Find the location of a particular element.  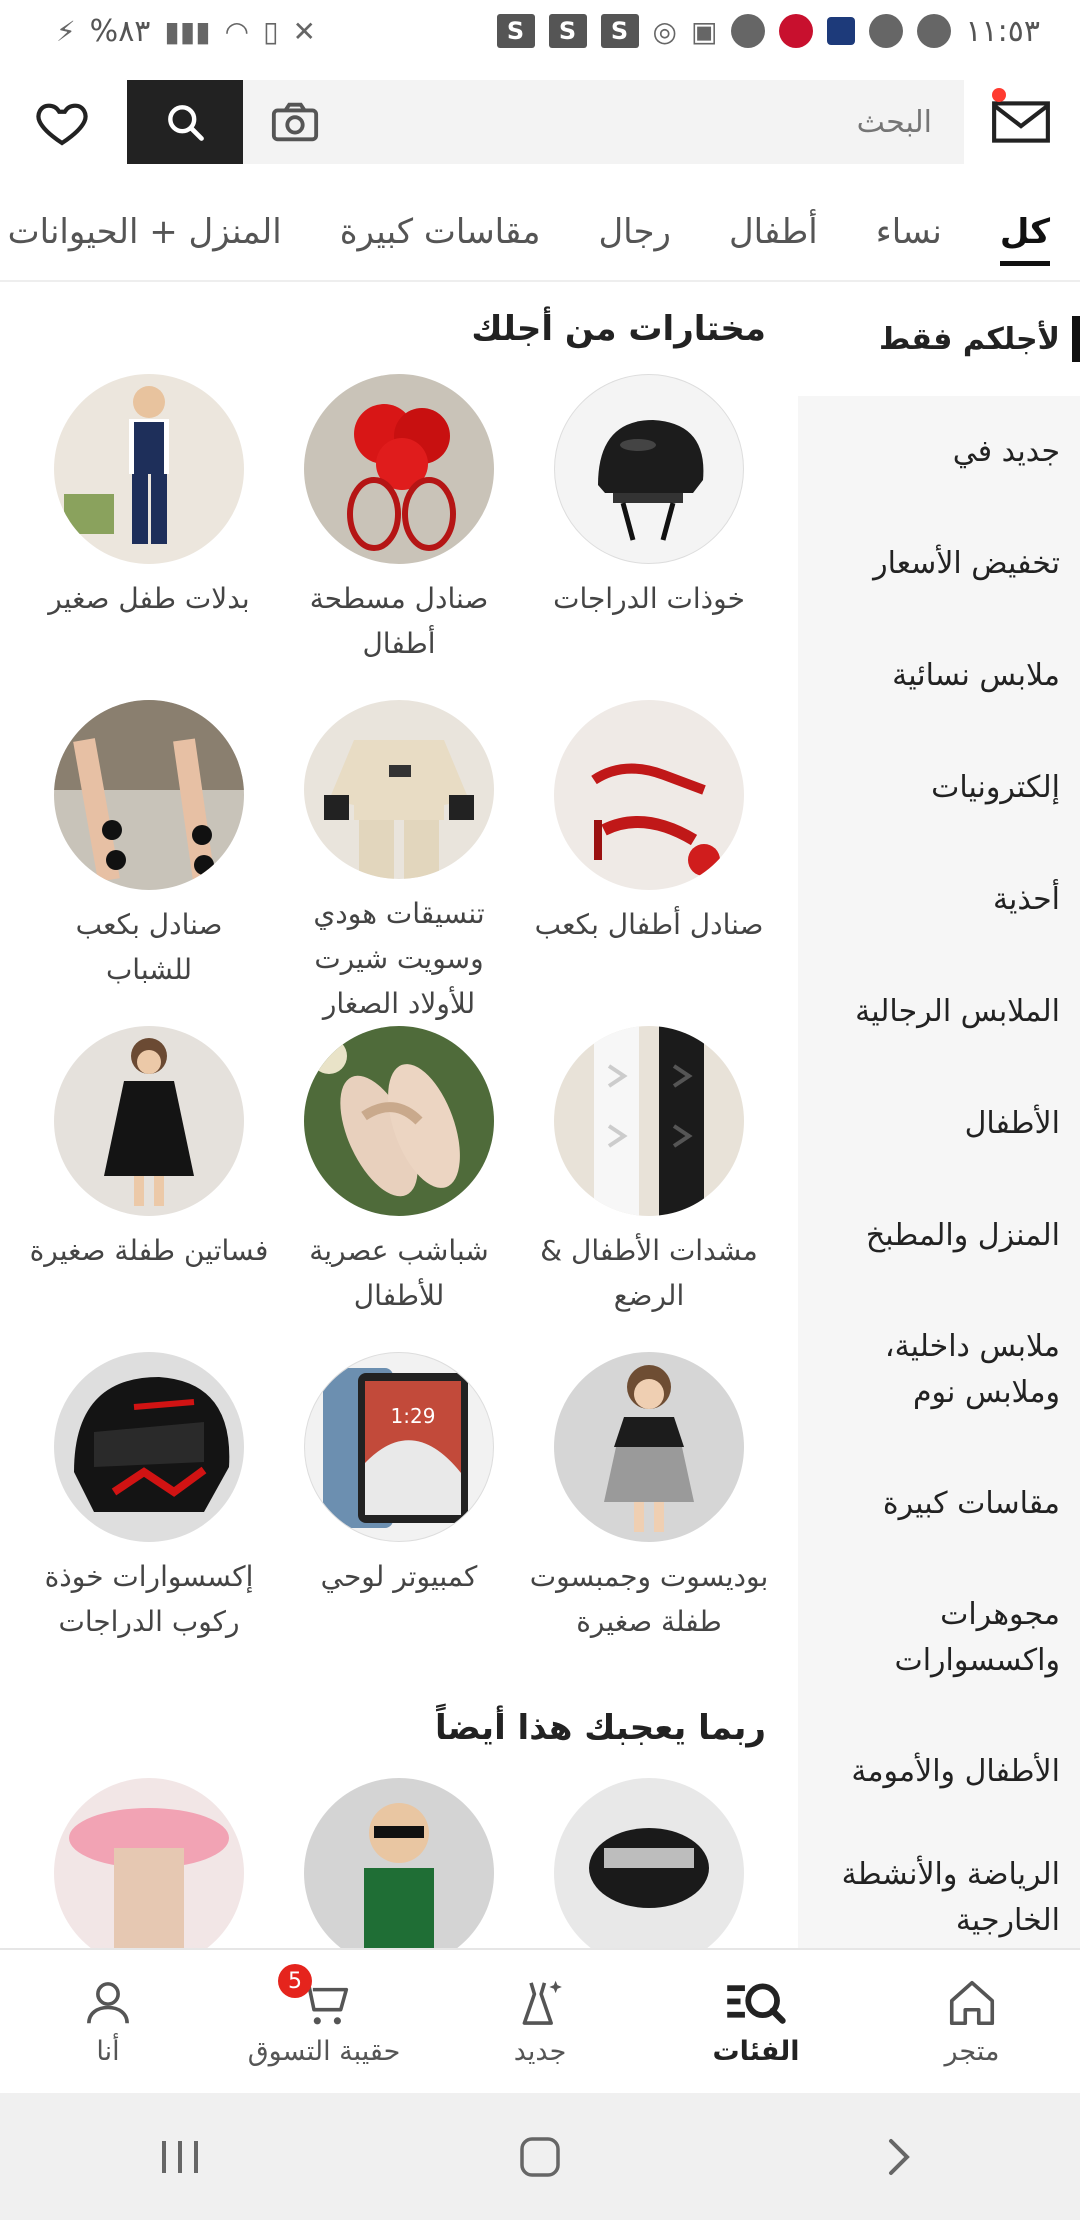

system-navigation is located at coordinates (540, 2156).